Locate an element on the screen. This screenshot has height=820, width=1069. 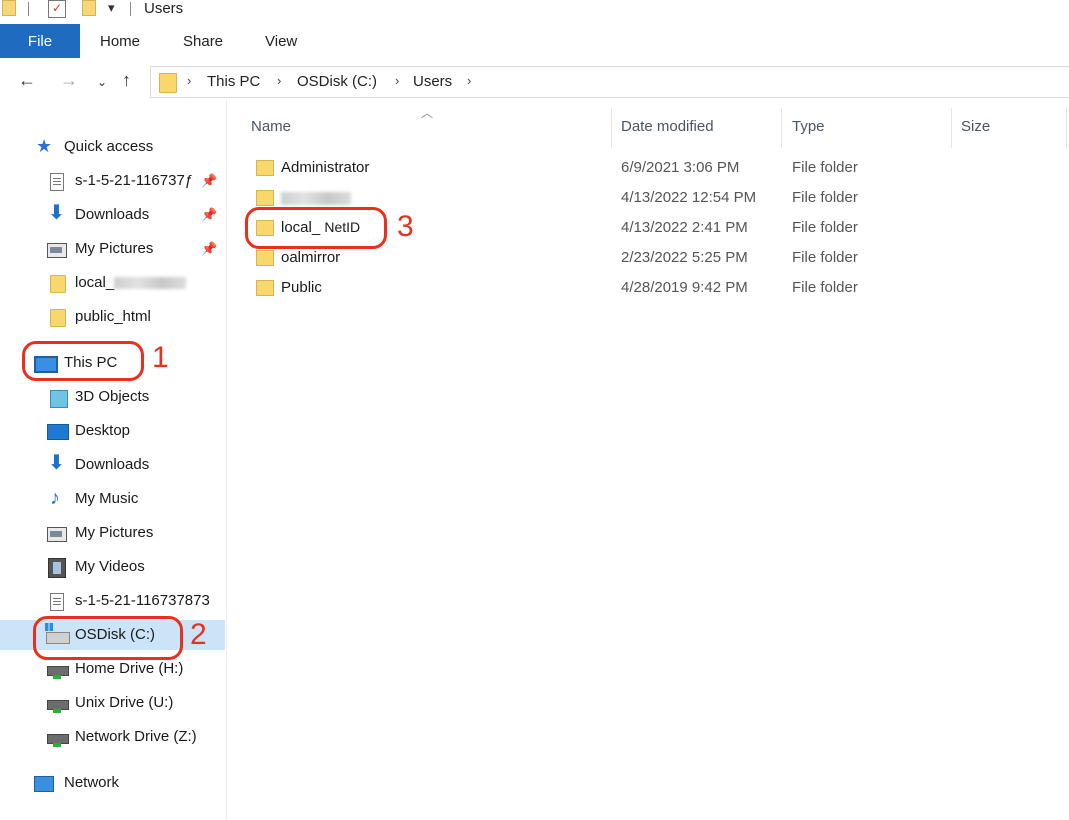
address-bar: › This PC › OSDisk (C:) › Users › is located at coordinates (609, 82).